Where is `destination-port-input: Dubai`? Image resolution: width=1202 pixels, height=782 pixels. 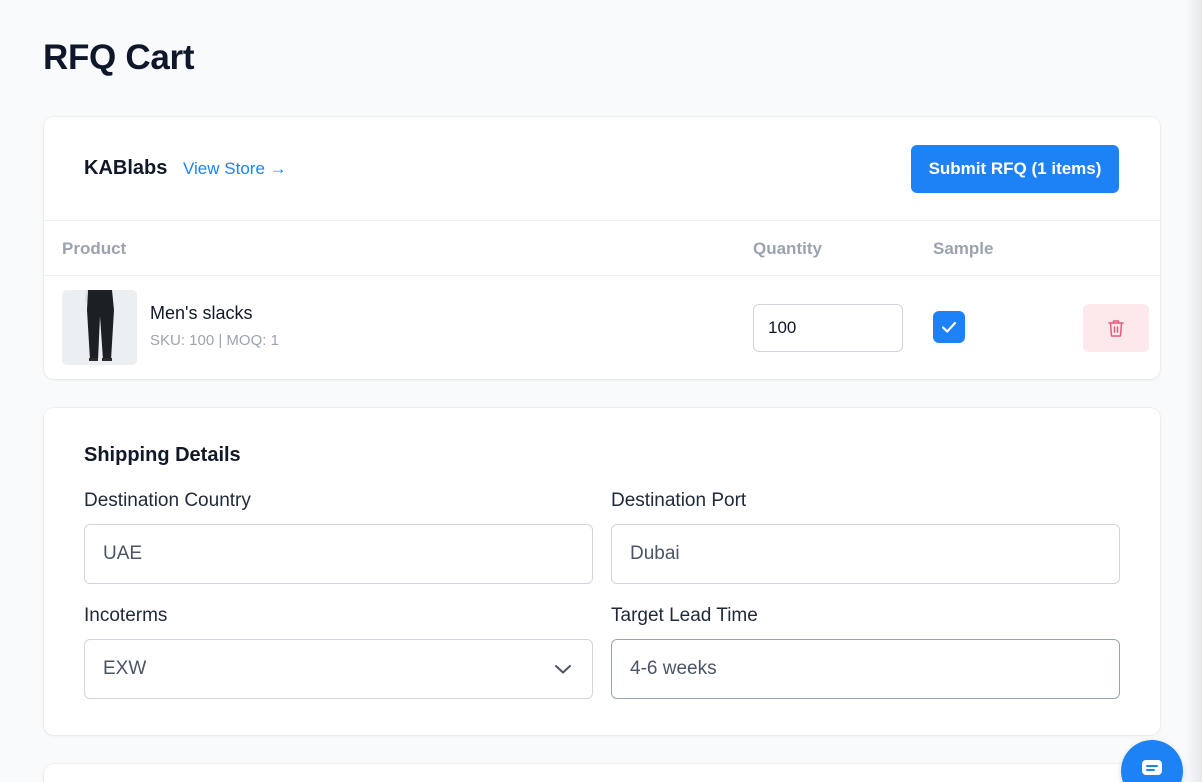
destination-port-input: Dubai is located at coordinates (865, 554).